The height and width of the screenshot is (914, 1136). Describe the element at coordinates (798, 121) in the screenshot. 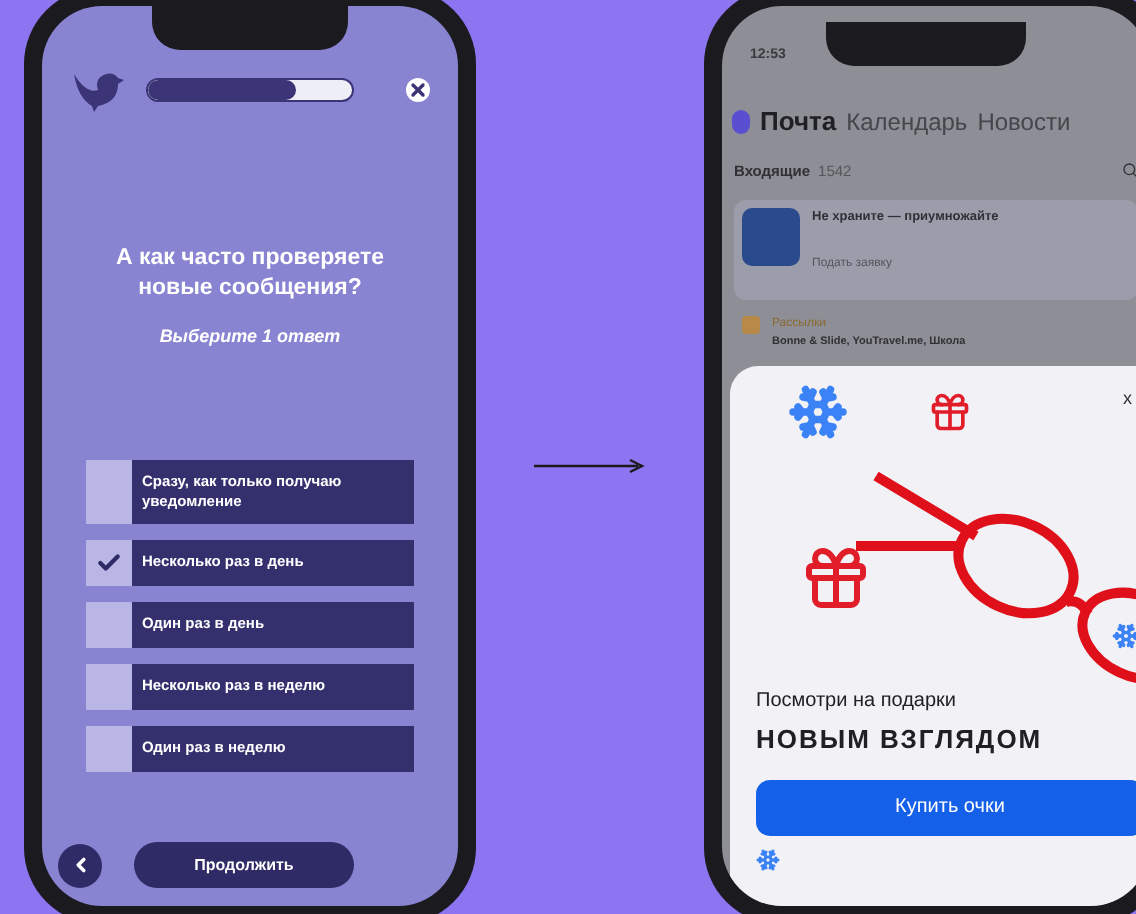

I see `app-tab: Почта` at that location.